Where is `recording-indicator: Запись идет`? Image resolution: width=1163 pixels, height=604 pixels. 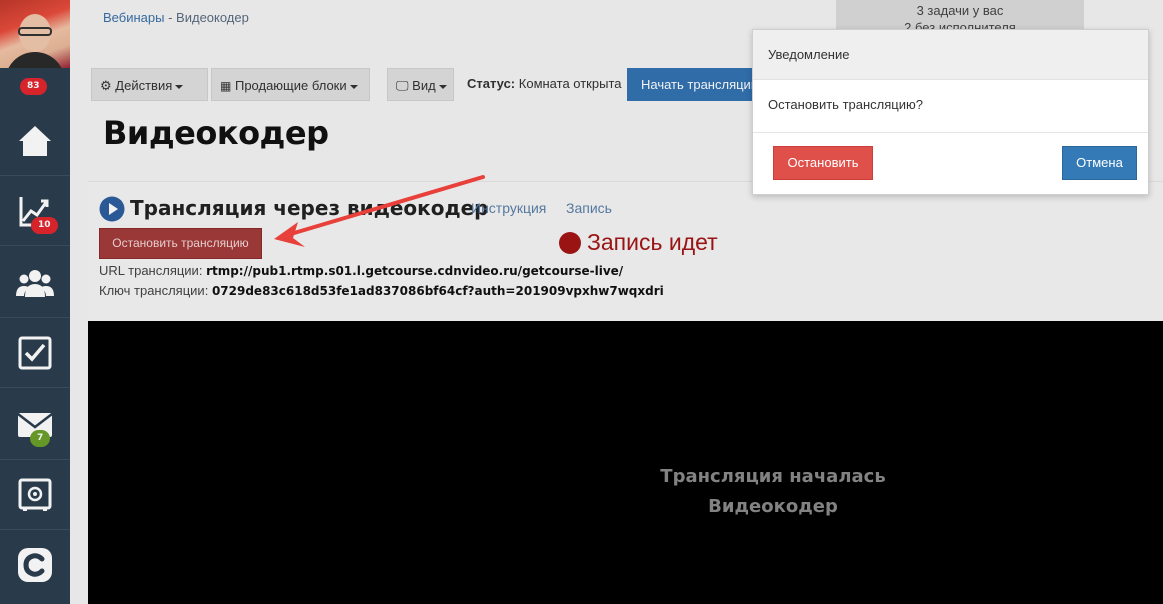
recording-indicator: Запись идет is located at coordinates (638, 242).